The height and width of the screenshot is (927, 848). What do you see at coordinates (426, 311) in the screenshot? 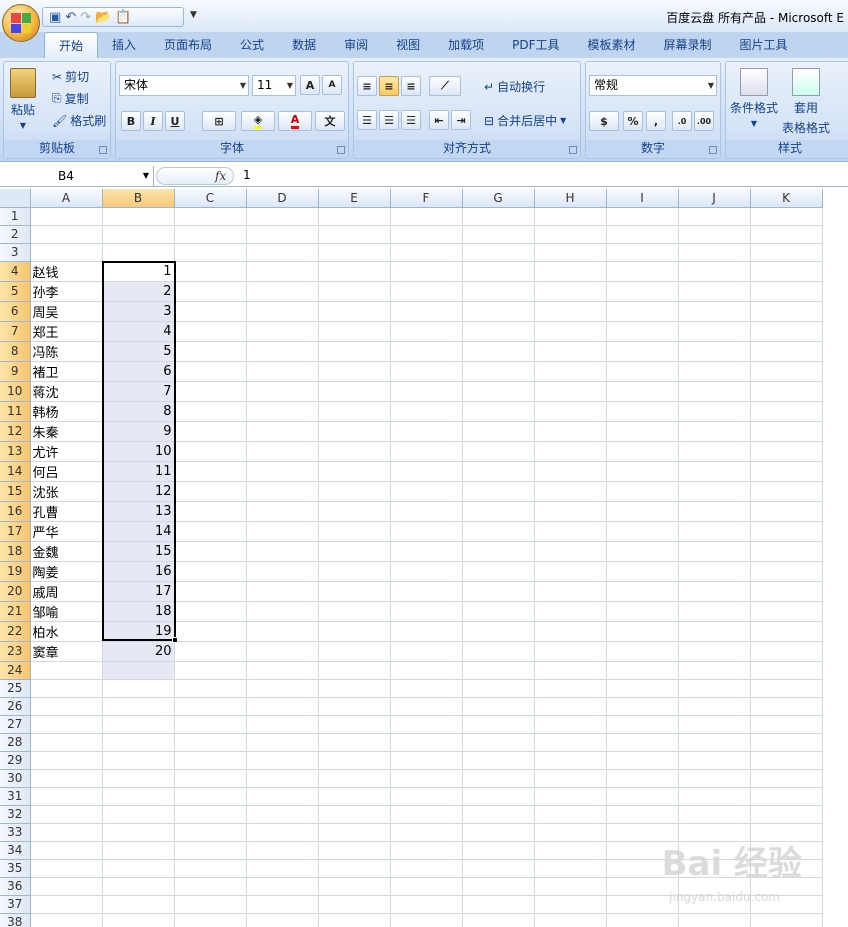
I see `cell-f6` at bounding box center [426, 311].